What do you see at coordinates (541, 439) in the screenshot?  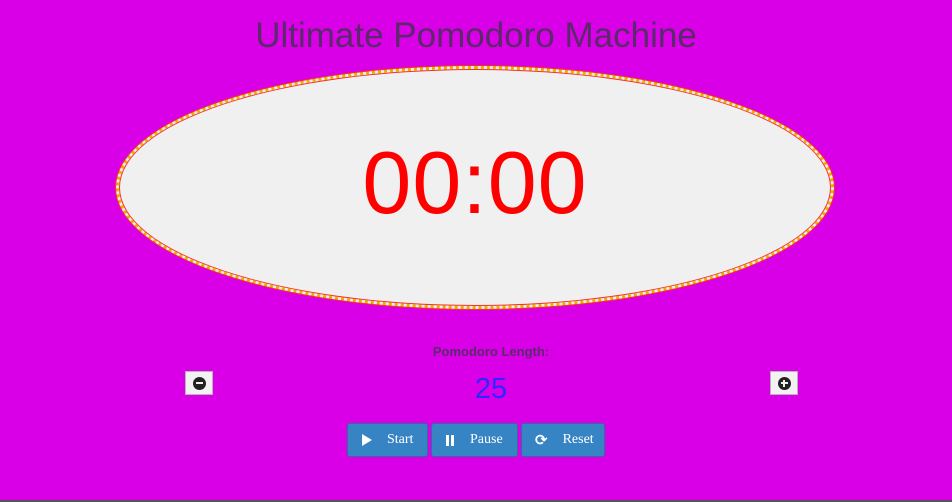 I see `refresh-icon: ⟳` at bounding box center [541, 439].